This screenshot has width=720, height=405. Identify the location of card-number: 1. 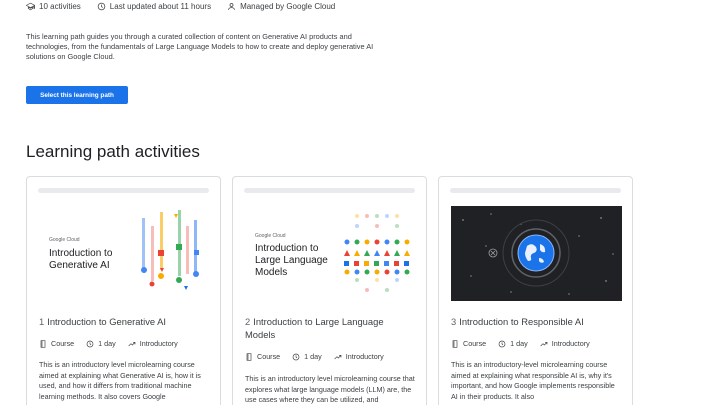
(42, 321).